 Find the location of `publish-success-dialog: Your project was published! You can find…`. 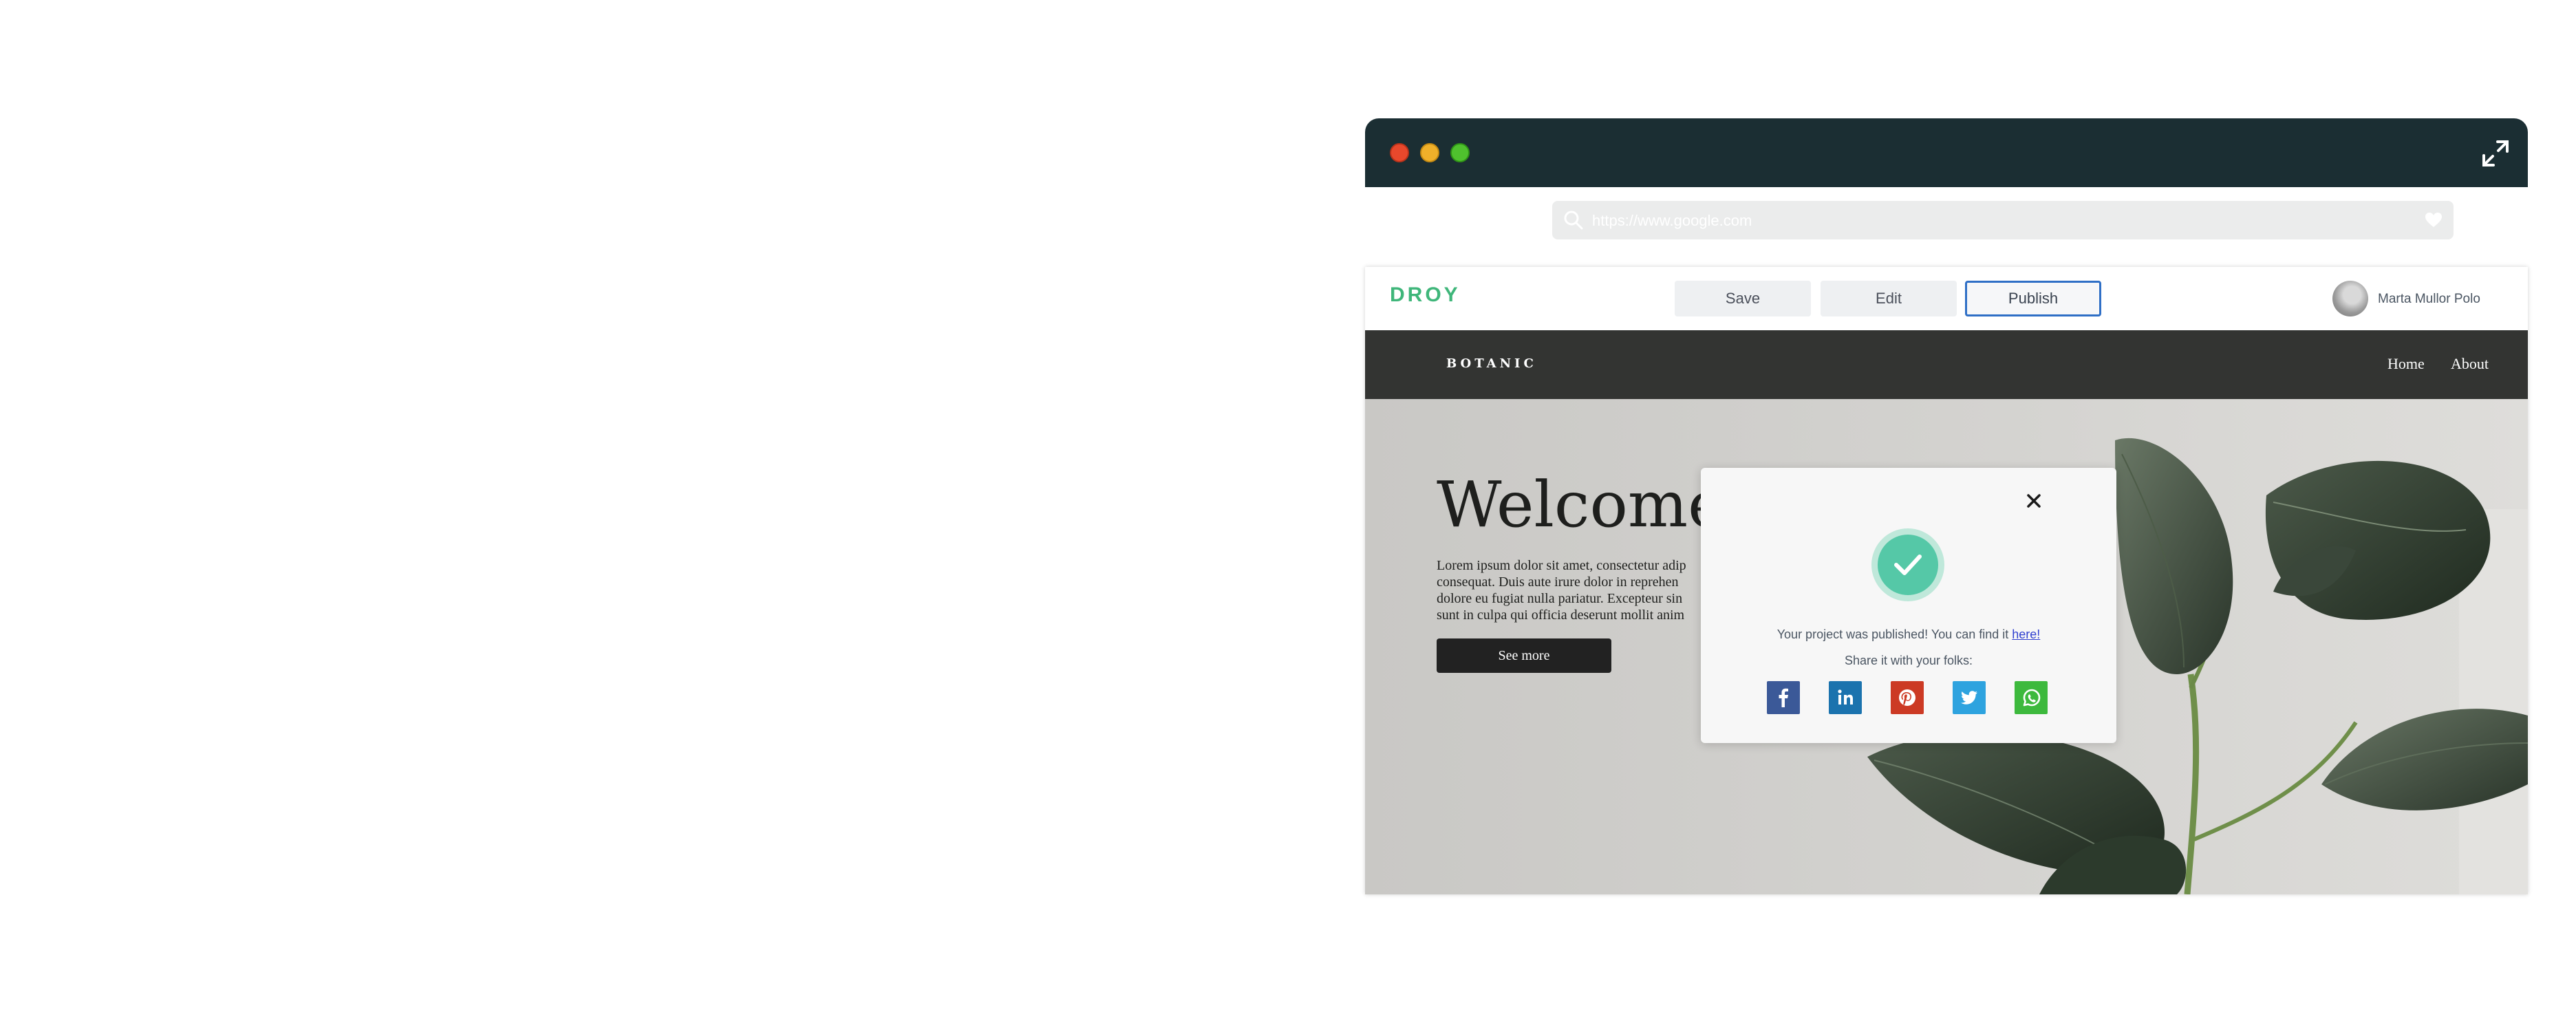

publish-success-dialog: Your project was published! You can find… is located at coordinates (1909, 605).